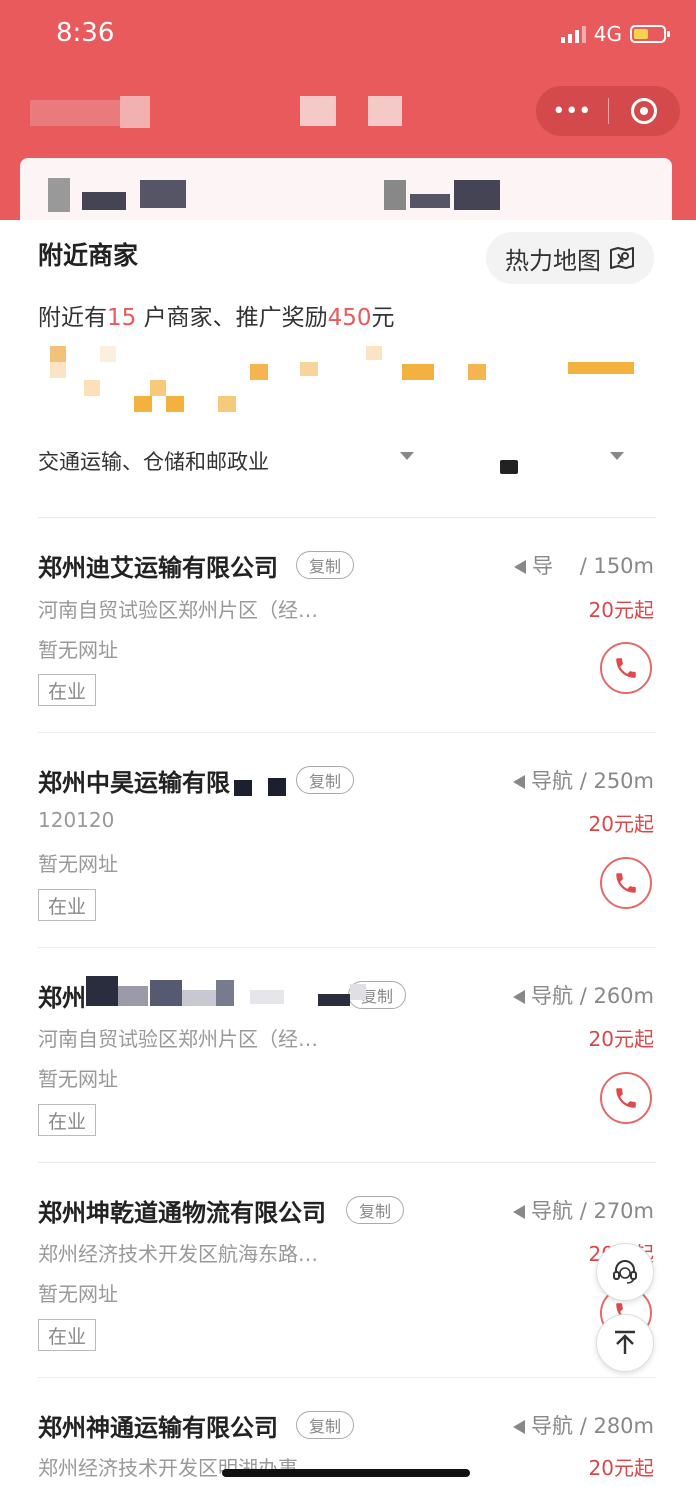 Image resolution: width=696 pixels, height=1487 pixels. I want to click on network-label: 4G, so click(607, 34).